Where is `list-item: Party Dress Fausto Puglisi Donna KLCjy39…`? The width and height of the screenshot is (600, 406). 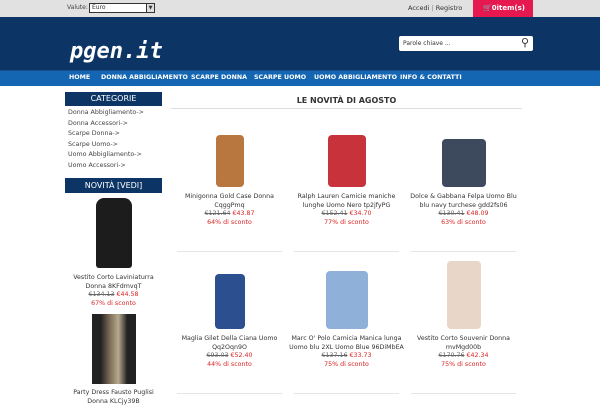
list-item: Party Dress Fausto Puglisi Donna KLCjy39… is located at coordinates (113, 360).